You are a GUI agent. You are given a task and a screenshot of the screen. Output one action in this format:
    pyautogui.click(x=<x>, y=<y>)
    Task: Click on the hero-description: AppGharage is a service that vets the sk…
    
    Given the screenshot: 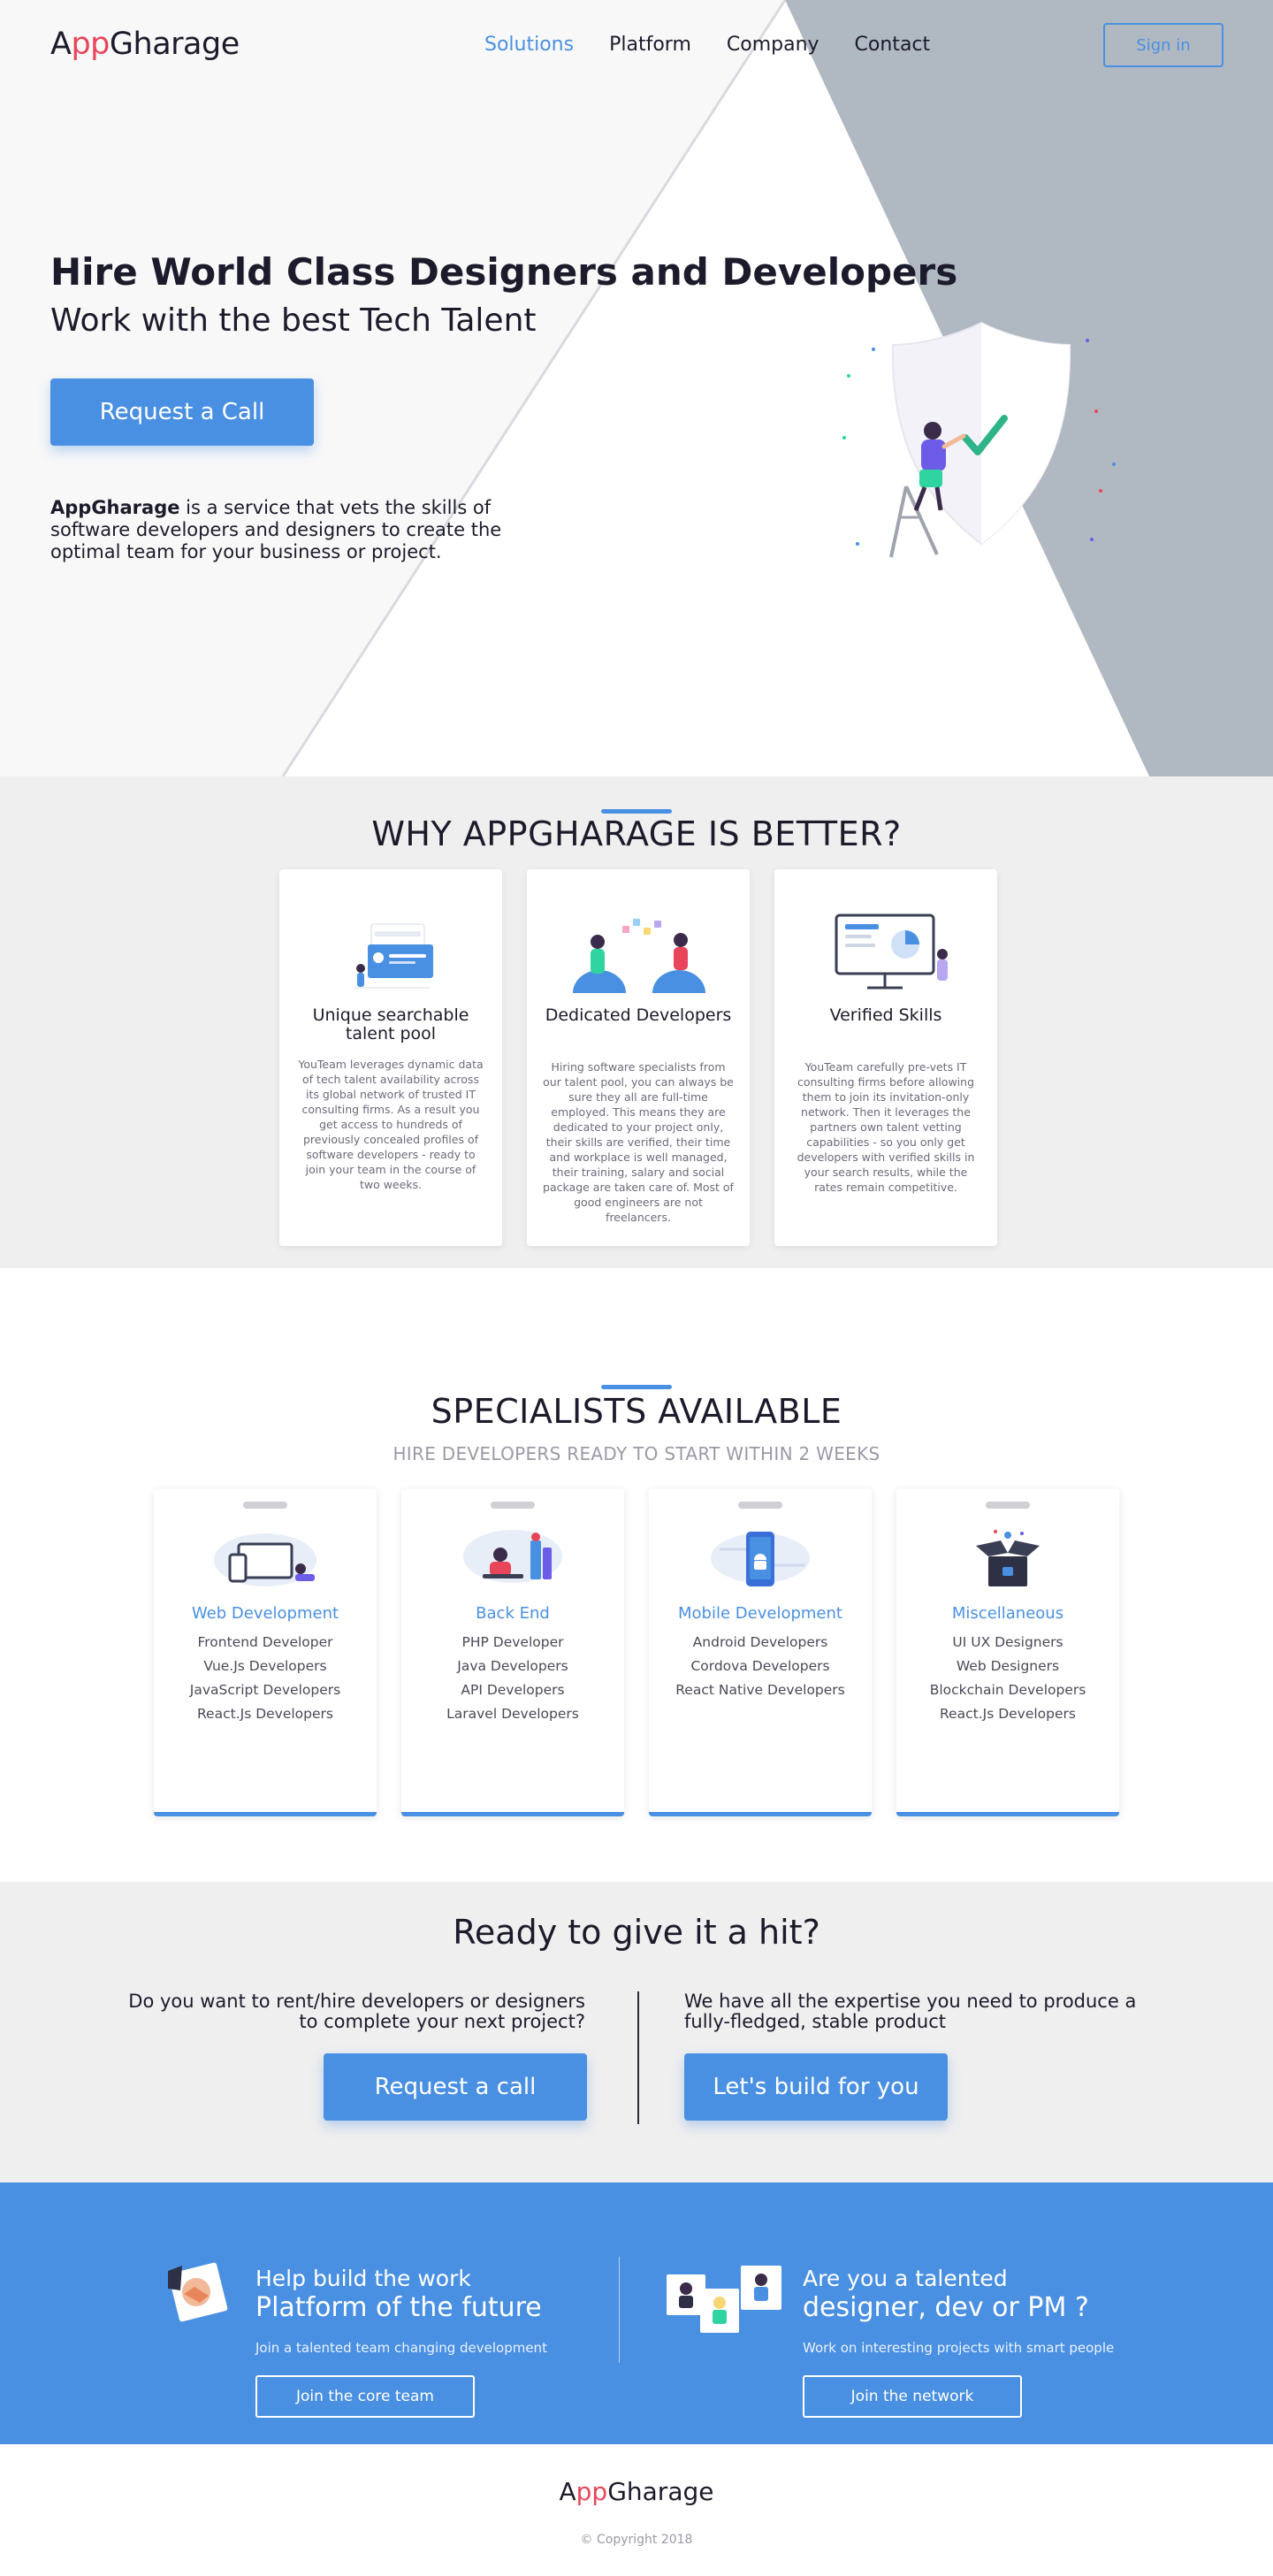 What is the action you would take?
    pyautogui.click(x=289, y=530)
    